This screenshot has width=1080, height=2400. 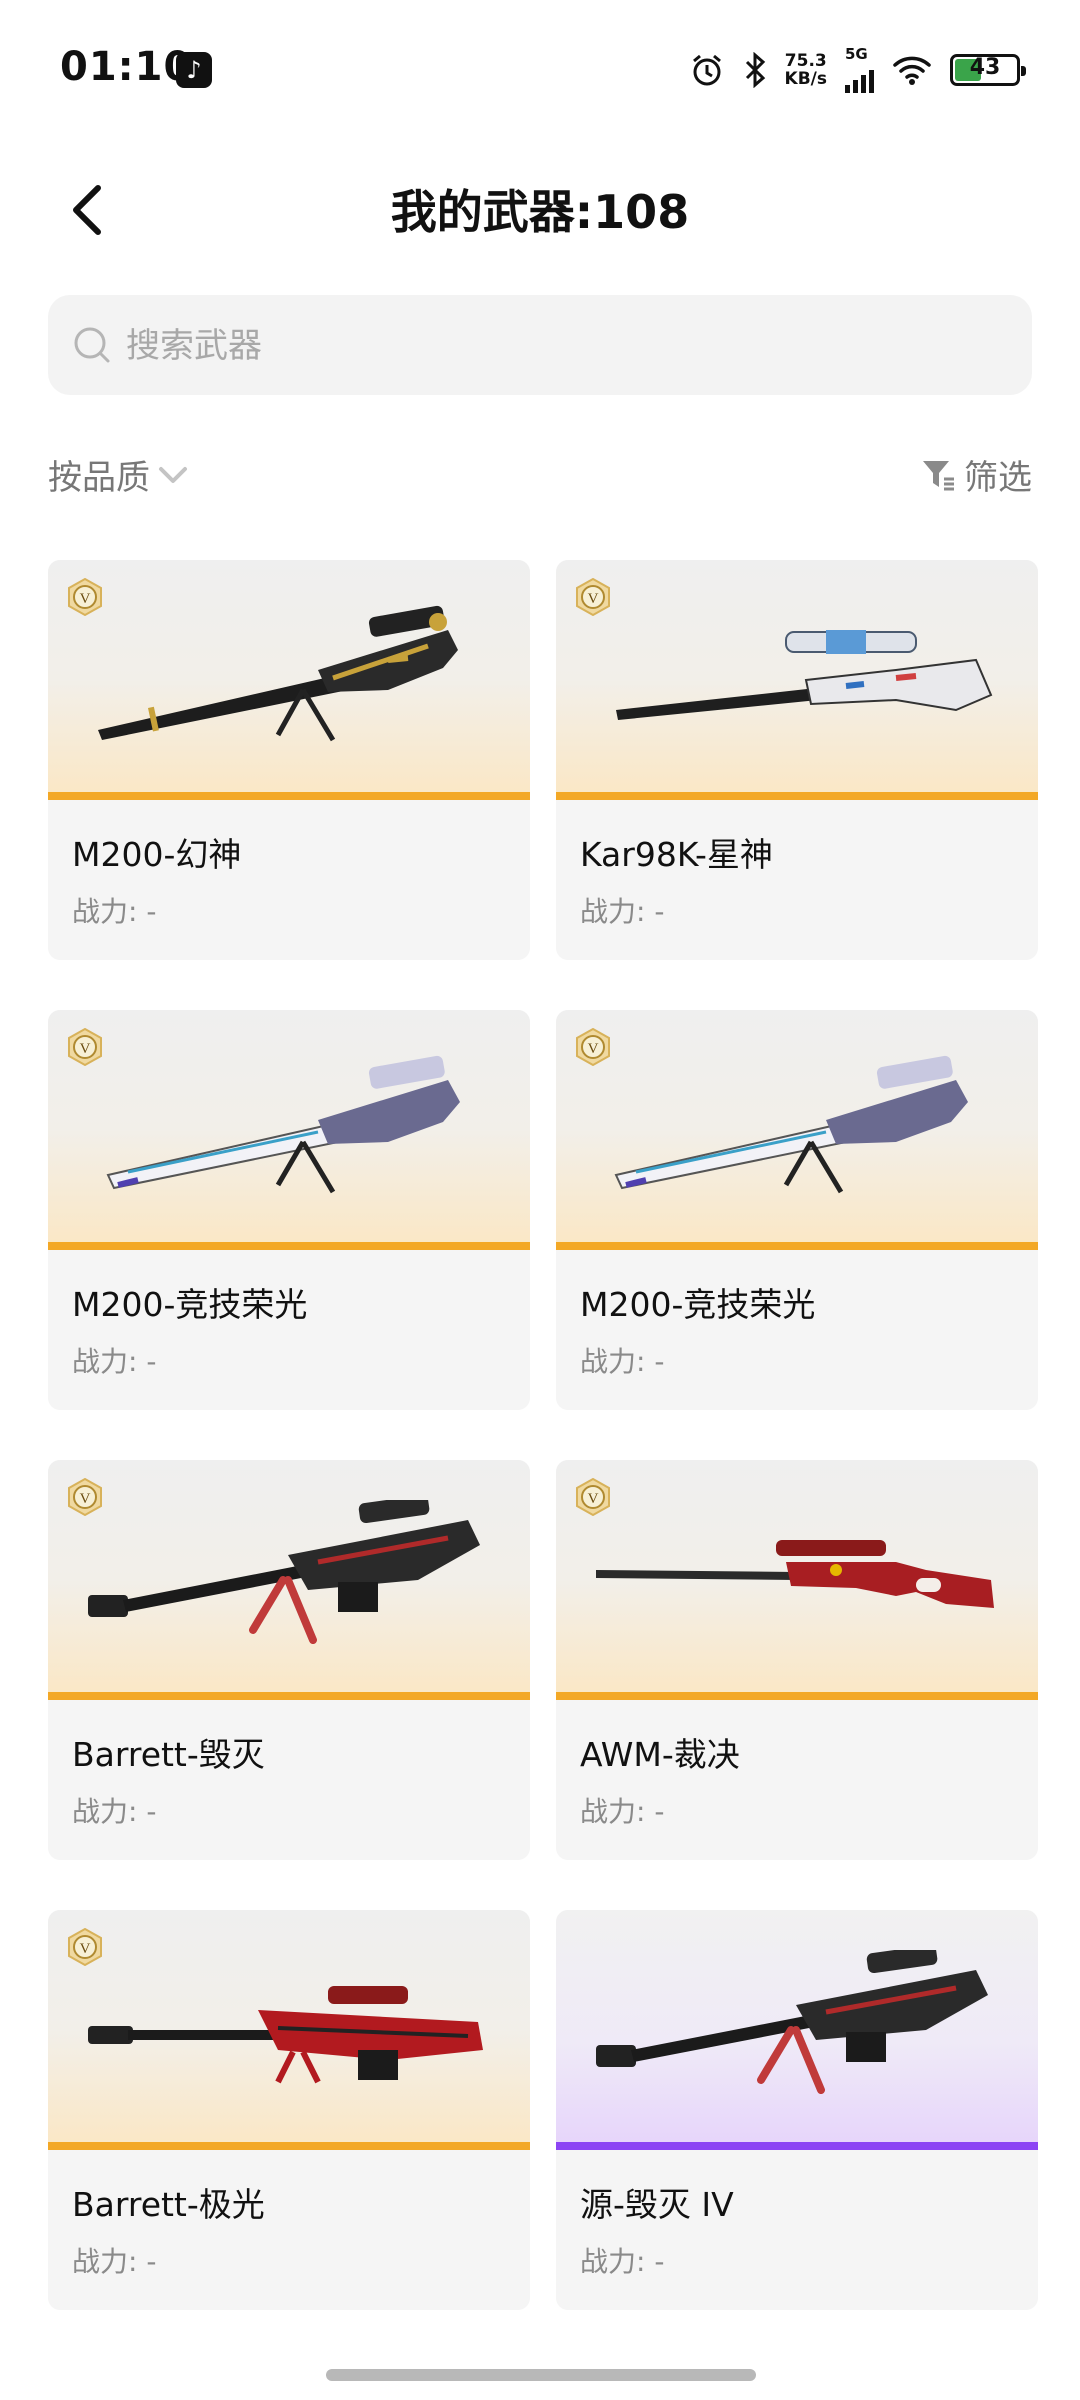 I want to click on sort-dropdown: 按品质, so click(x=119, y=474).